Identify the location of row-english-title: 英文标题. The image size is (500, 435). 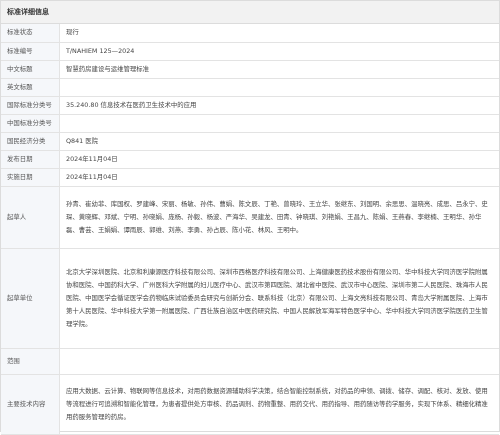
(250, 87).